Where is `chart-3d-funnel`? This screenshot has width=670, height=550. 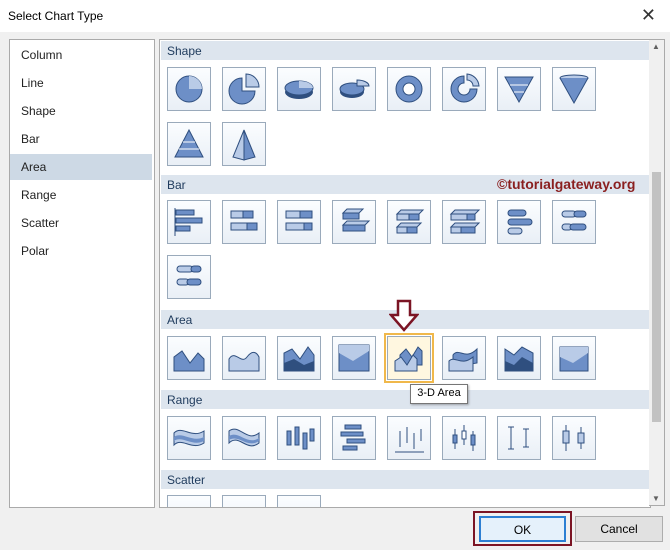
chart-3d-funnel is located at coordinates (574, 89).